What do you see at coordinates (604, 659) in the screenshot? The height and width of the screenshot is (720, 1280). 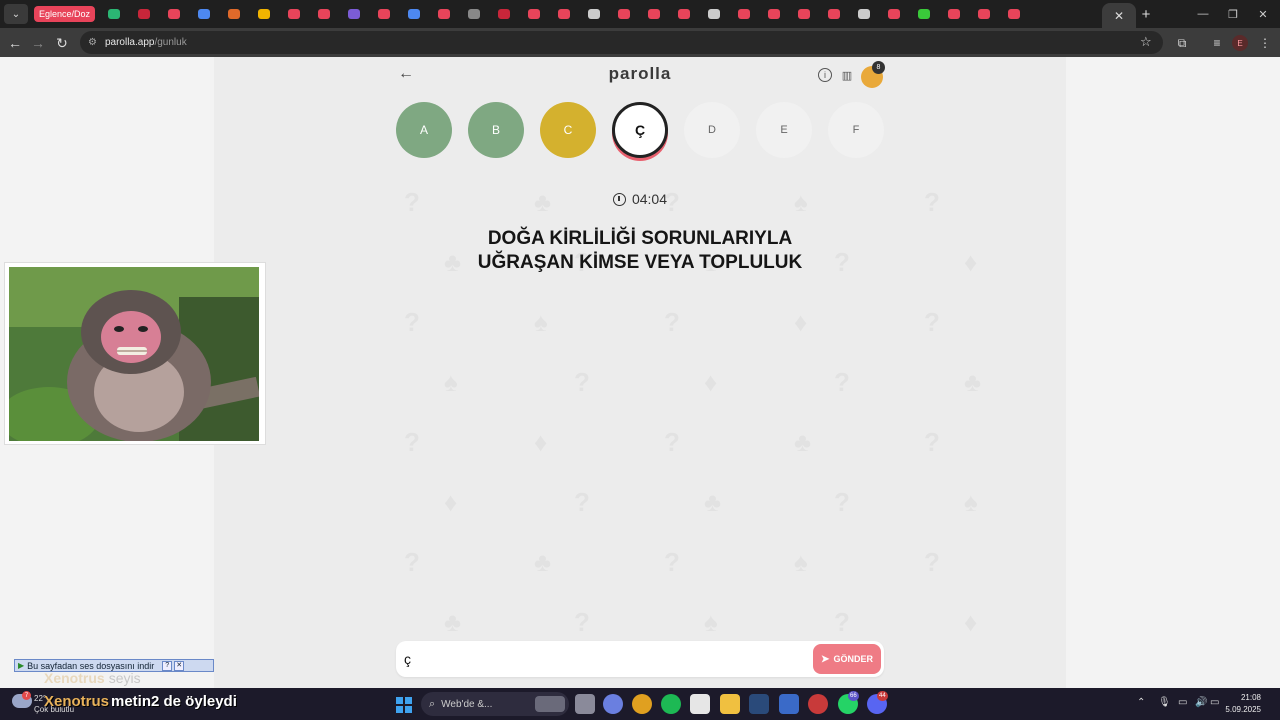 I see `answer-input` at bounding box center [604, 659].